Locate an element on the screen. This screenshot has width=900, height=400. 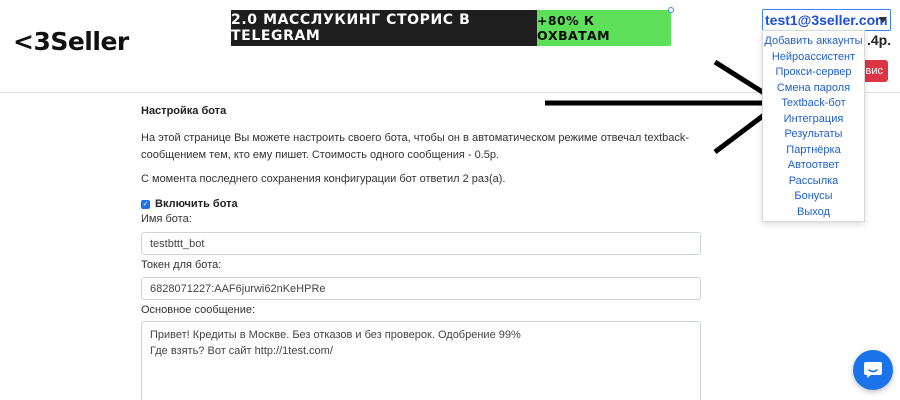
banner-accent-text: +80% К ОХВАТАМ is located at coordinates (604, 28).